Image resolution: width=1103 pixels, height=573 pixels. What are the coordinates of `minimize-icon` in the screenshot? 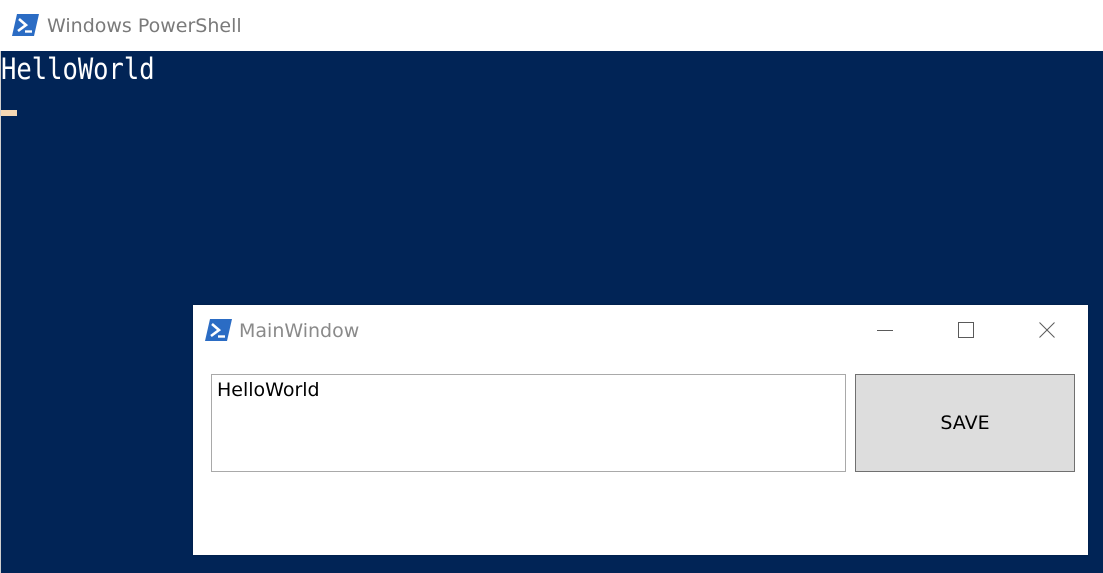 It's located at (885, 330).